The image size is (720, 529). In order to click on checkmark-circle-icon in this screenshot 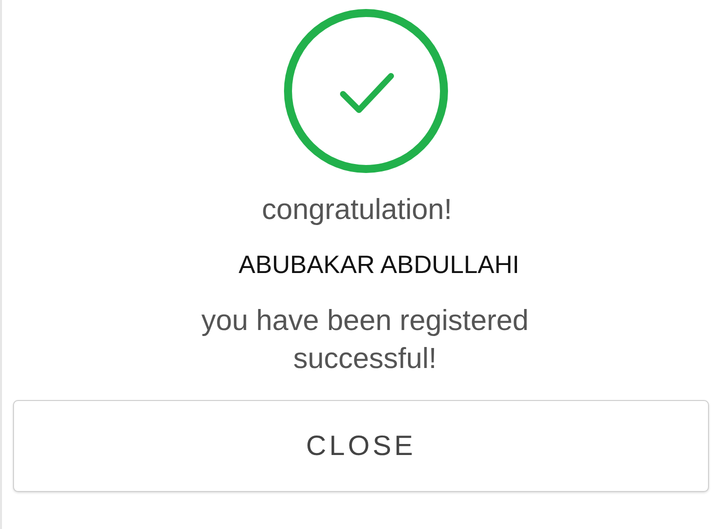, I will do `click(366, 91)`.